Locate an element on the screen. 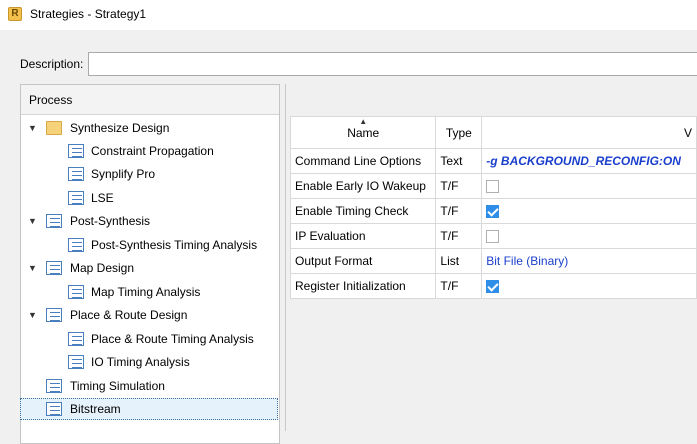 The image size is (697, 444). property-value-dropdown: Bit File (Binary) is located at coordinates (589, 261).